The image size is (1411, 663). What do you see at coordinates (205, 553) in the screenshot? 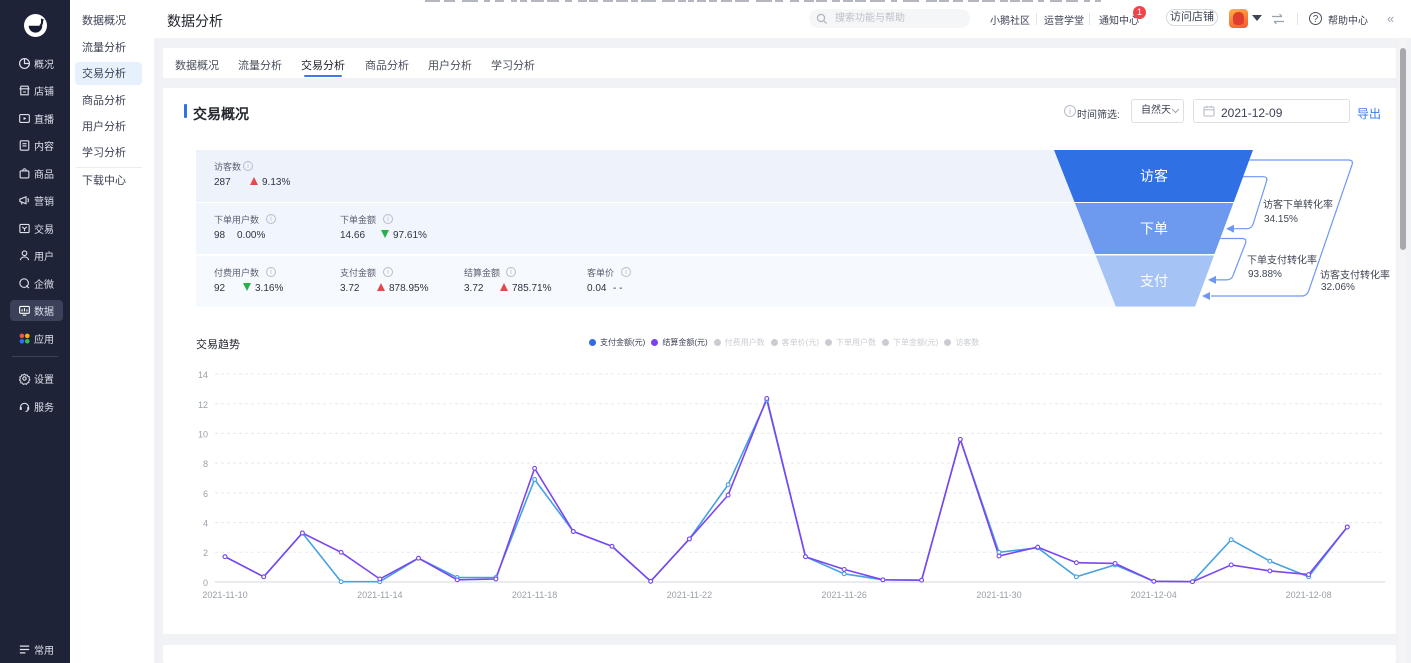
I see `svg-text: 2` at bounding box center [205, 553].